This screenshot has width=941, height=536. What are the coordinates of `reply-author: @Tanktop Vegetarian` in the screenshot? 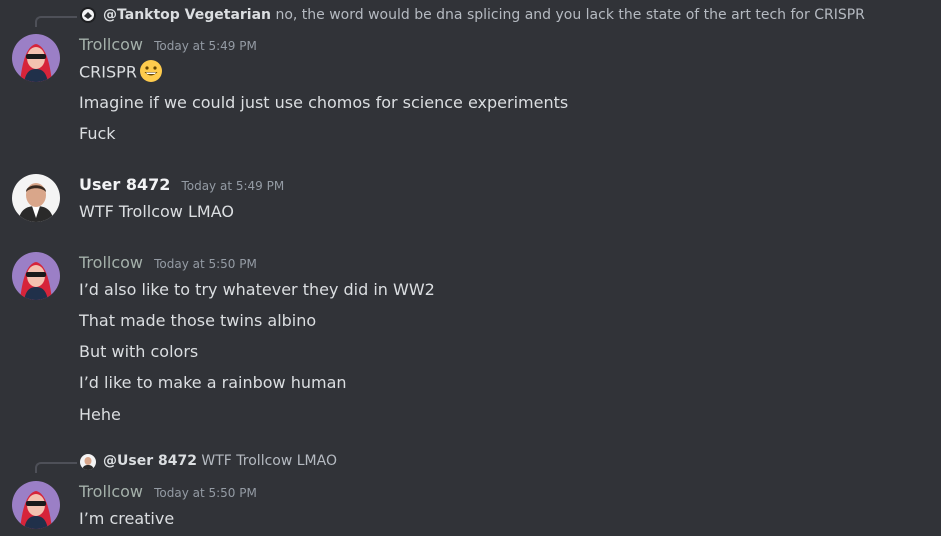 It's located at (187, 15).